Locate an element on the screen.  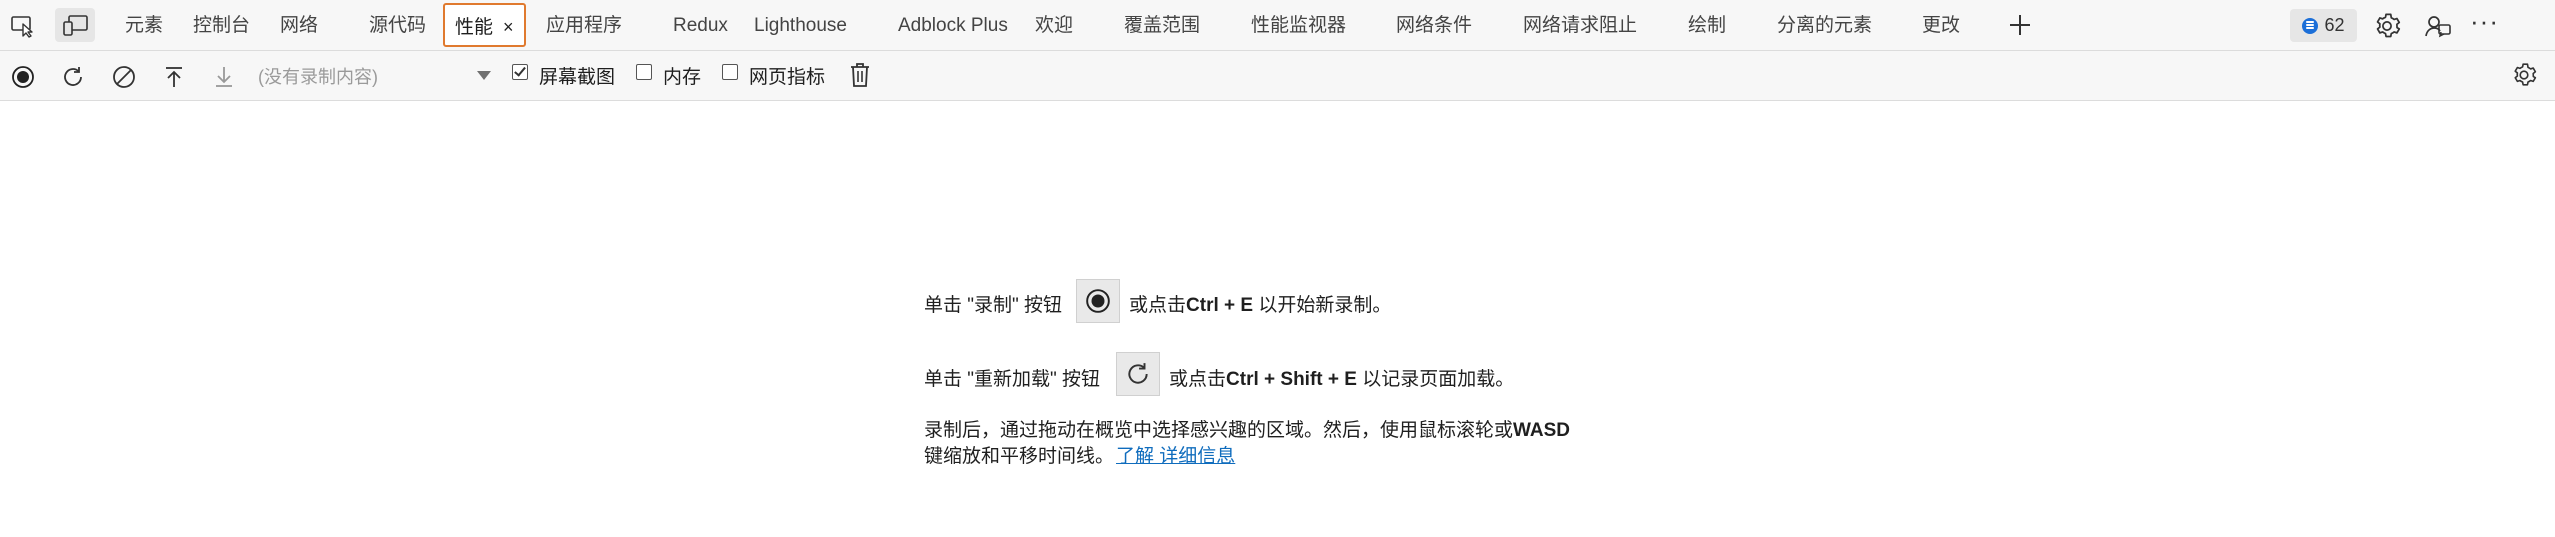
recording-select: (没有录制内容) is located at coordinates (318, 76).